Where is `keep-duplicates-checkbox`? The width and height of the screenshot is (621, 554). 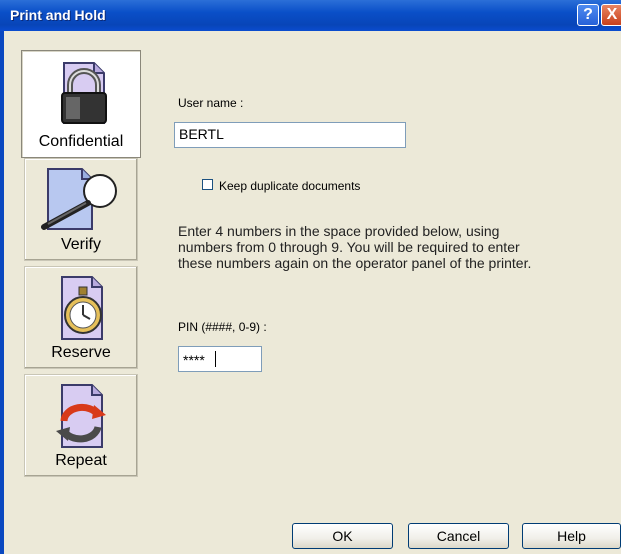 keep-duplicates-checkbox is located at coordinates (207, 184).